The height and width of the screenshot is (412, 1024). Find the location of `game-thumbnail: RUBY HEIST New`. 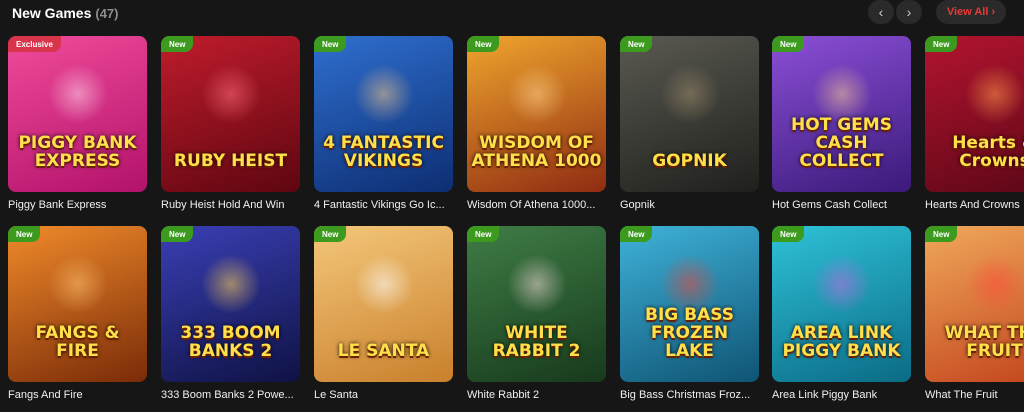

game-thumbnail: RUBY HEIST New is located at coordinates (230, 114).